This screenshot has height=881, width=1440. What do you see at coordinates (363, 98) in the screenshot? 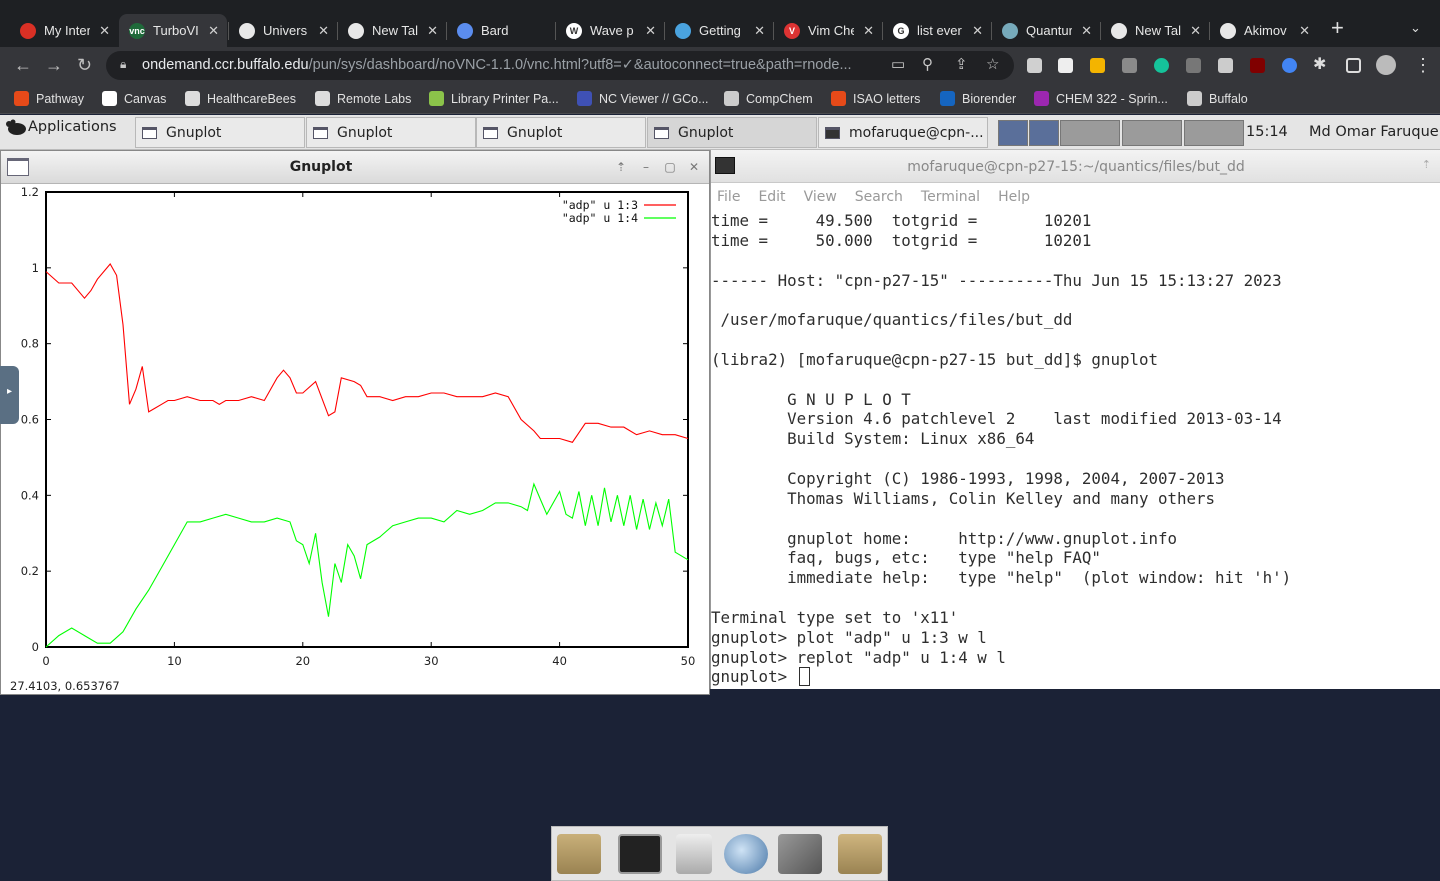
I see `bookmark-item: Remote Labs` at bounding box center [363, 98].